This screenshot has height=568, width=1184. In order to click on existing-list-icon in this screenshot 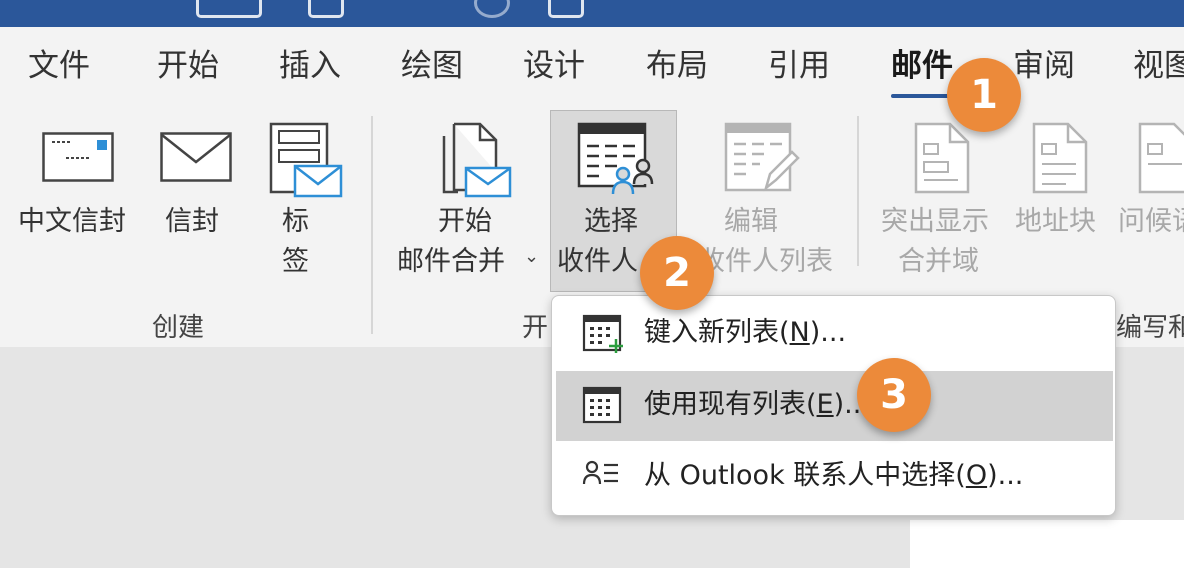, I will do `click(603, 406)`.